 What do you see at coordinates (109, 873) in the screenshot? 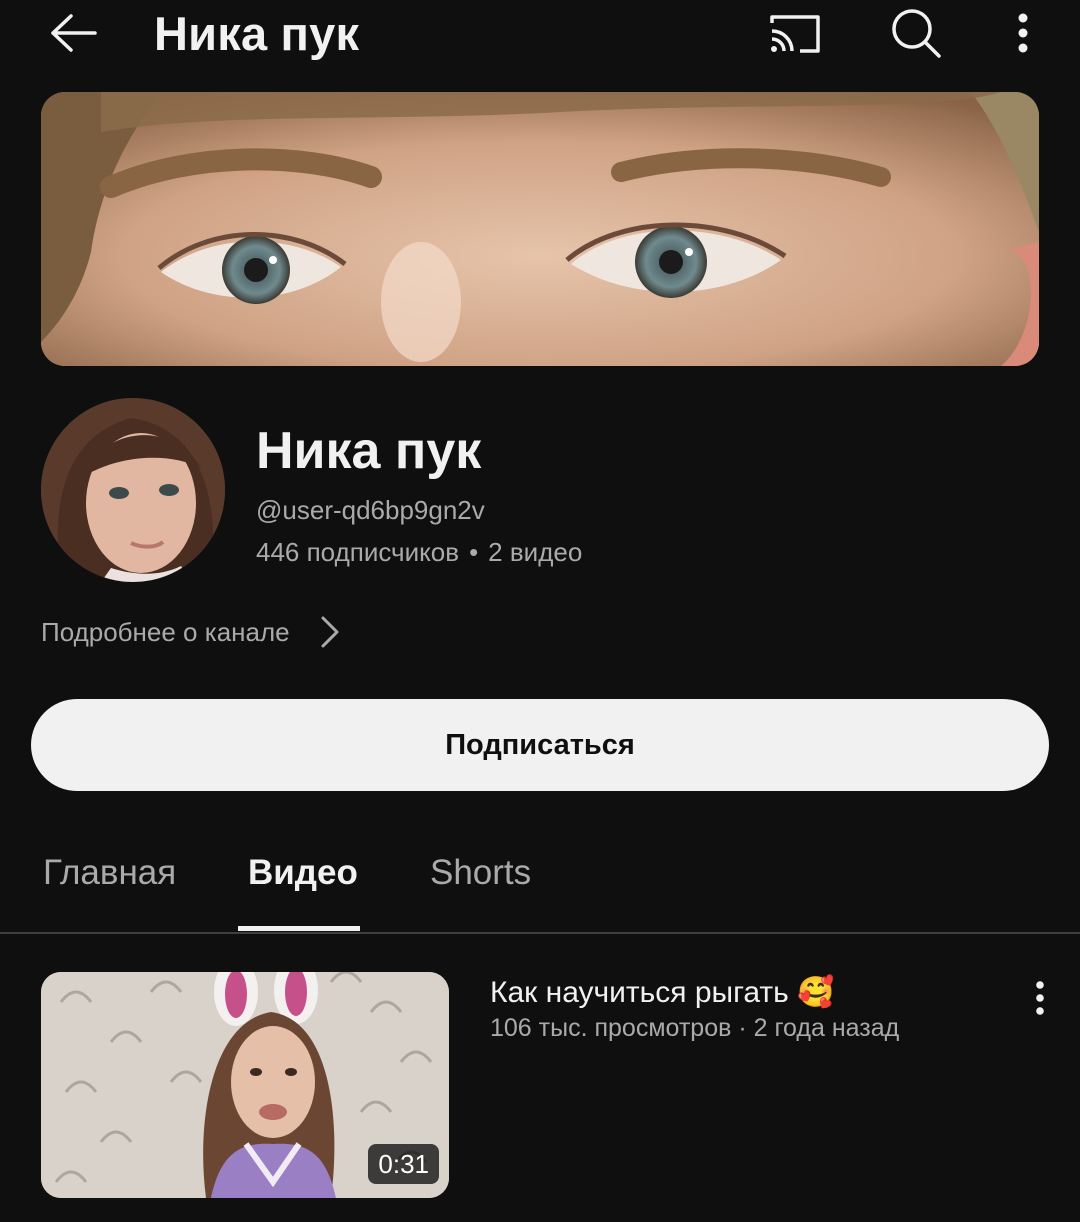
I see `tab-home: Главная` at bounding box center [109, 873].